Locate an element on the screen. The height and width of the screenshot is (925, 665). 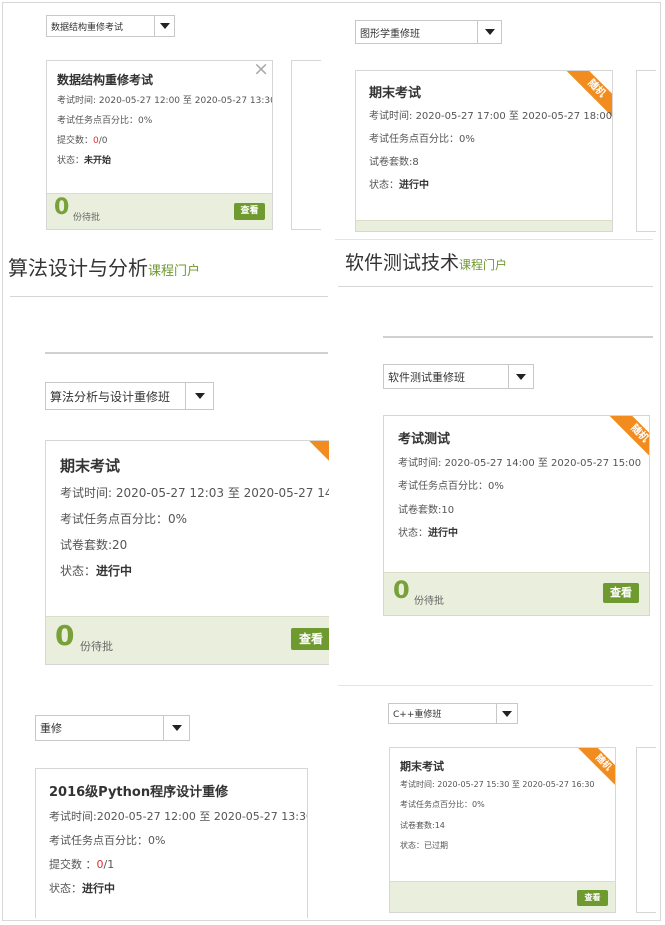
course-title-a: 算法设计与分析课程门户 is located at coordinates (104, 266).